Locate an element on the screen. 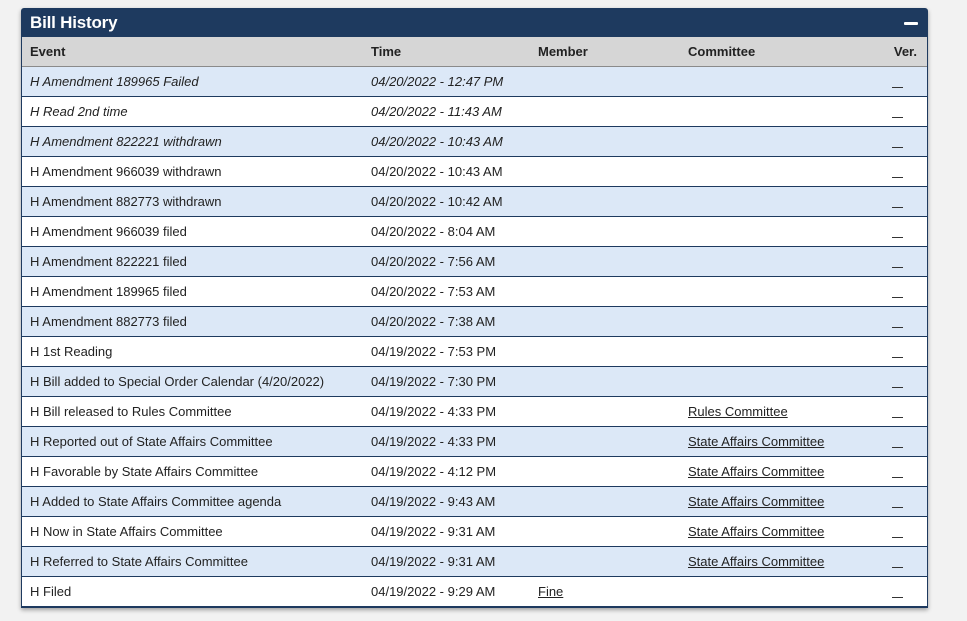 The width and height of the screenshot is (967, 621). event-cell: H Amendment 966039 withdrawn is located at coordinates (192, 171).